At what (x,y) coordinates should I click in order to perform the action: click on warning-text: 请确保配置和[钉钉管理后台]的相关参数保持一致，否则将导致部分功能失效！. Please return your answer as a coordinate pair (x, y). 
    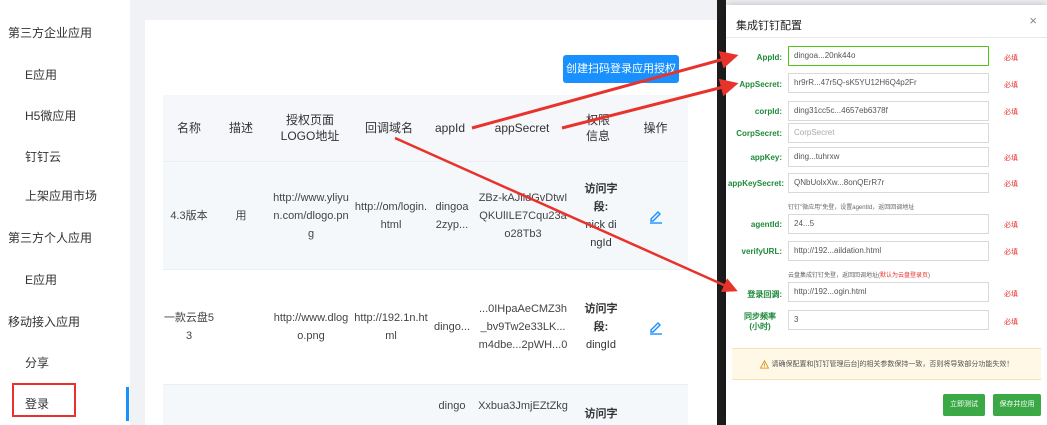
    Looking at the image, I should click on (892, 364).